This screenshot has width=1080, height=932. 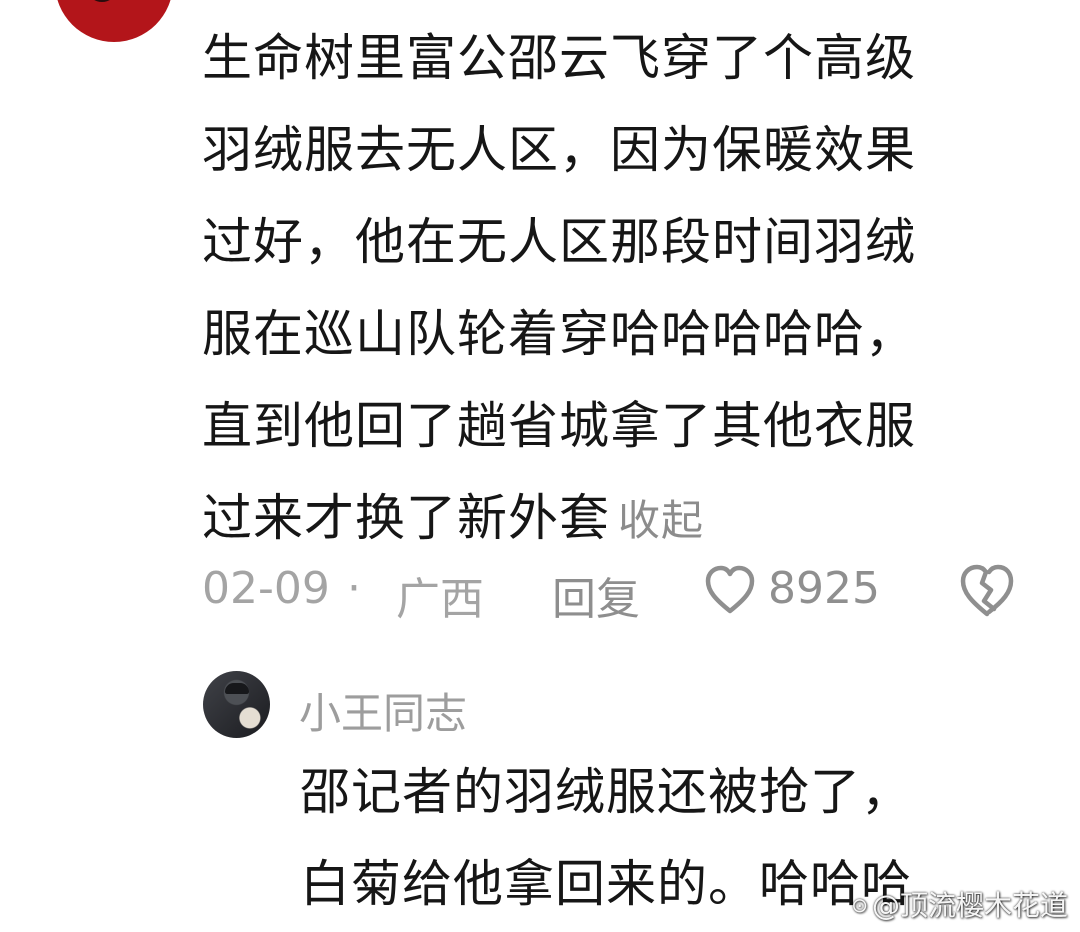 What do you see at coordinates (987, 591) in the screenshot?
I see `broken-heart-icon` at bounding box center [987, 591].